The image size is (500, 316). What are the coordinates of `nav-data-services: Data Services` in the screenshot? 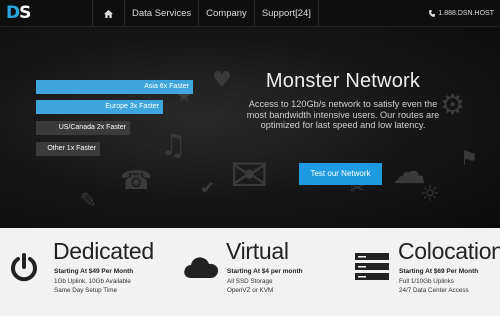 It's located at (161, 13).